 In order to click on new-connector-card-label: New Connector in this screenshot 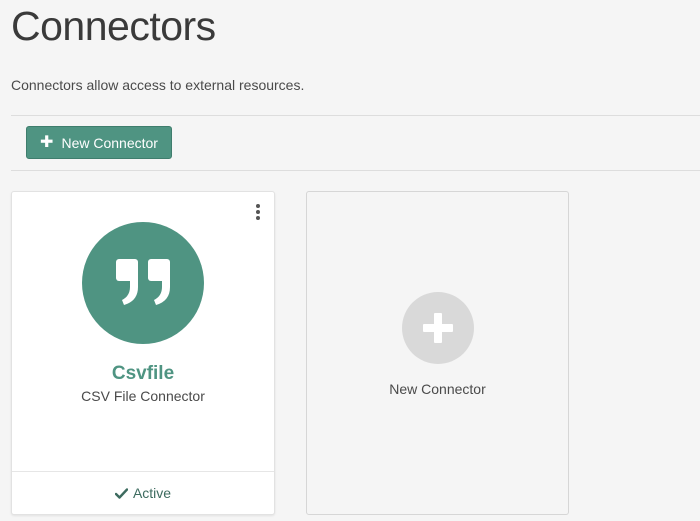, I will do `click(437, 389)`.